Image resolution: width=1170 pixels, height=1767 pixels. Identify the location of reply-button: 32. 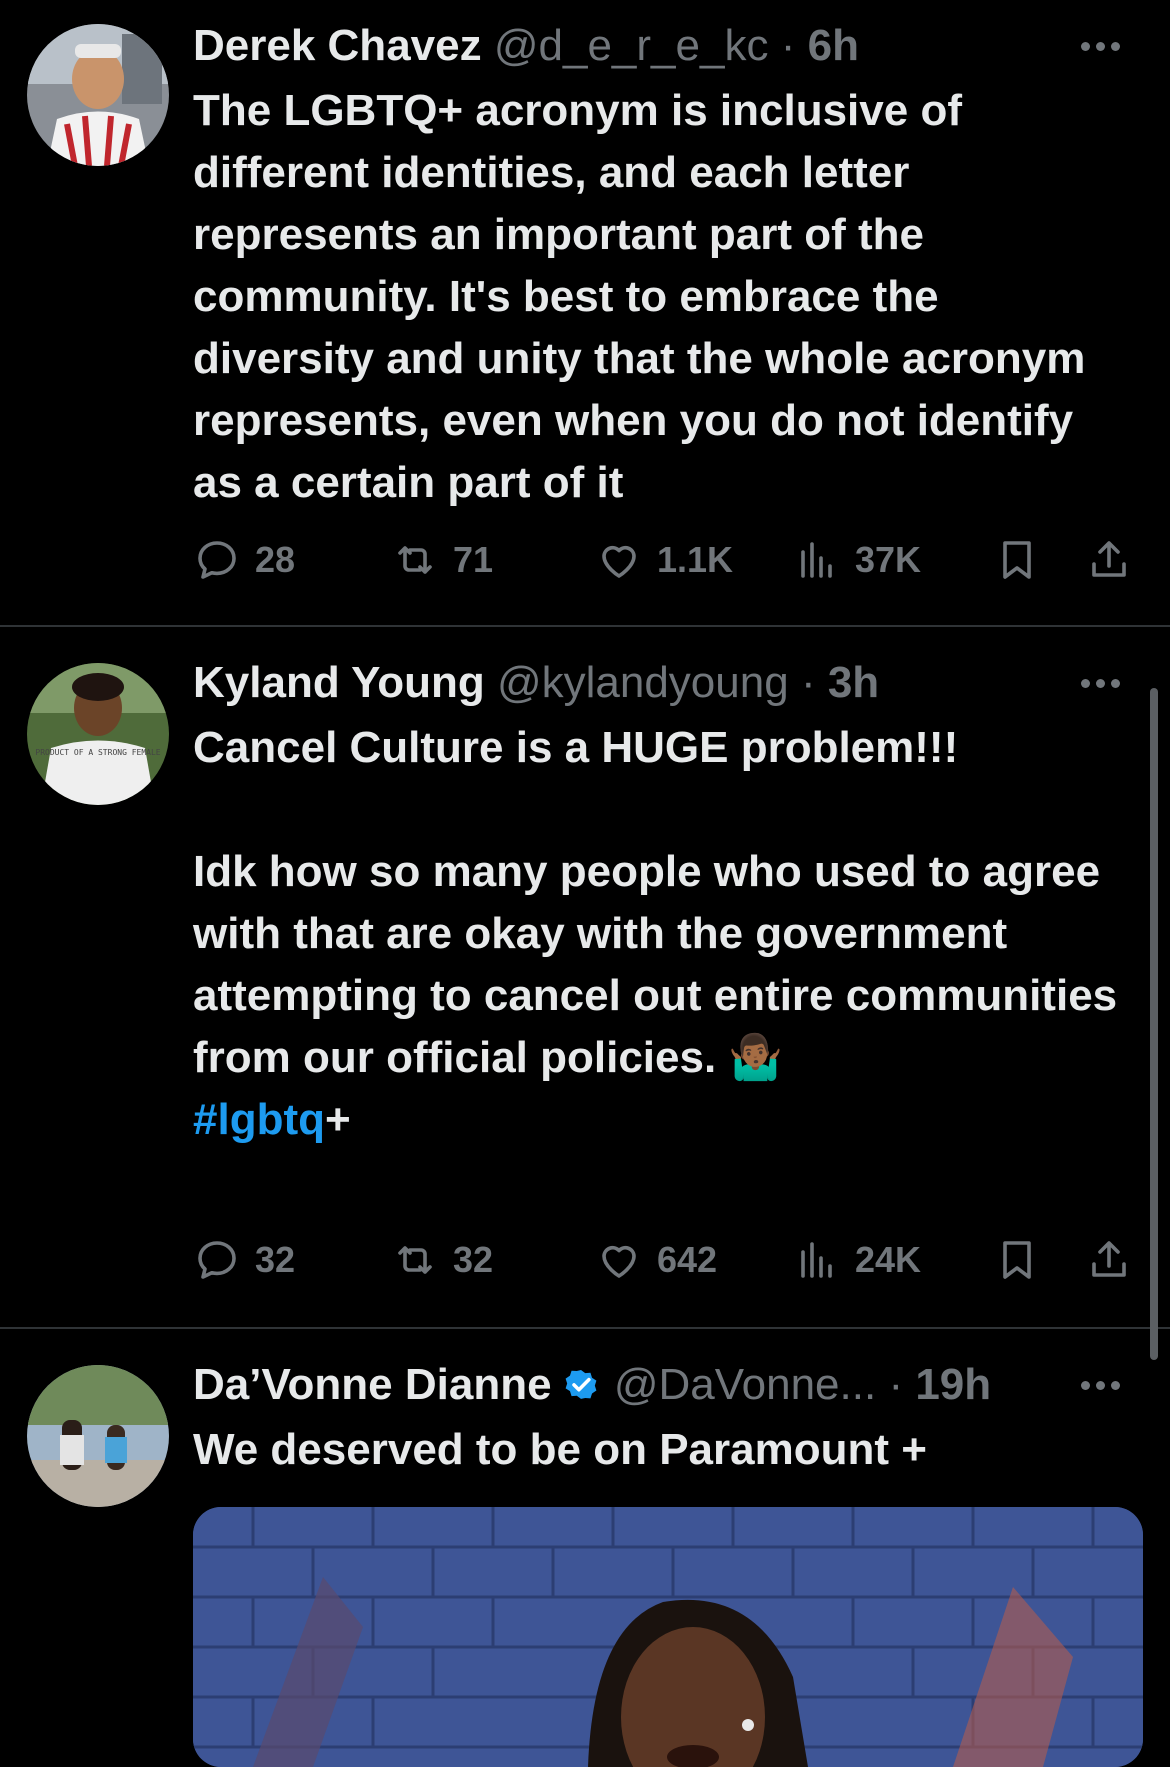
(244, 1260).